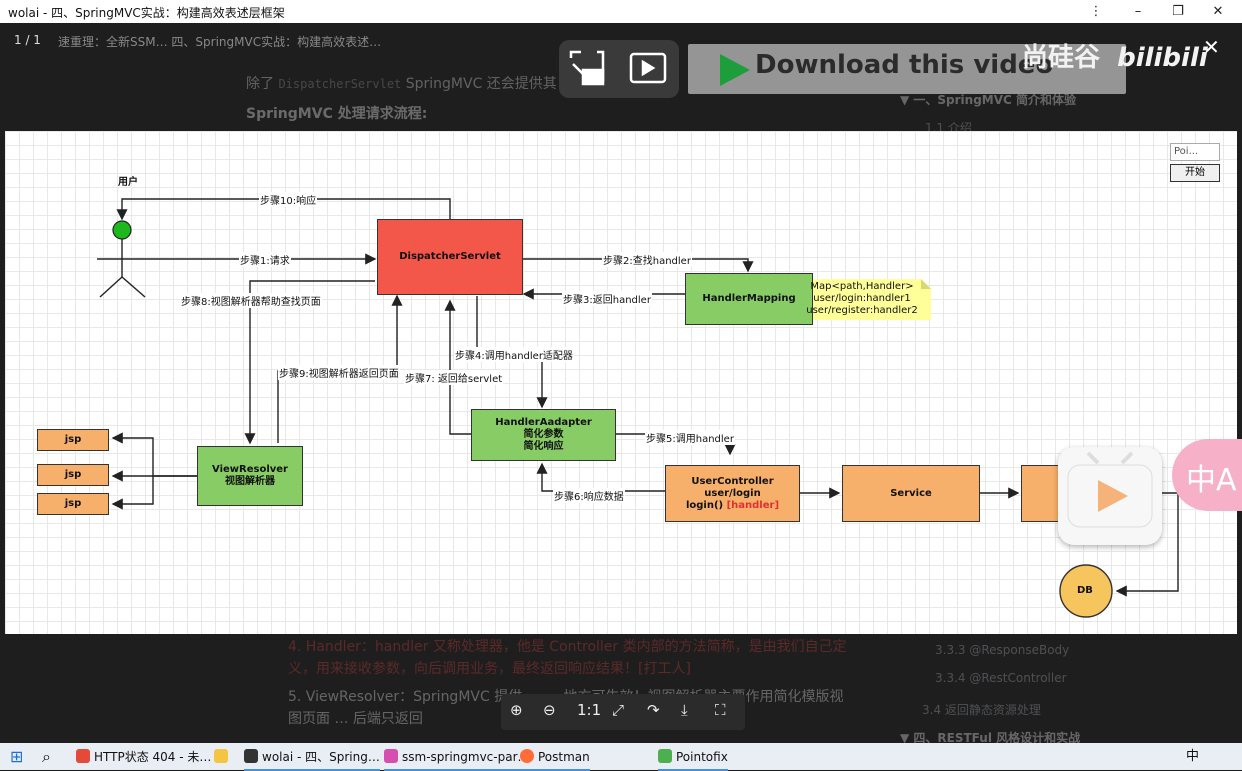 Image resolution: width=1242 pixels, height=771 pixels. What do you see at coordinates (618, 68) in the screenshot?
I see `pip-icons` at bounding box center [618, 68].